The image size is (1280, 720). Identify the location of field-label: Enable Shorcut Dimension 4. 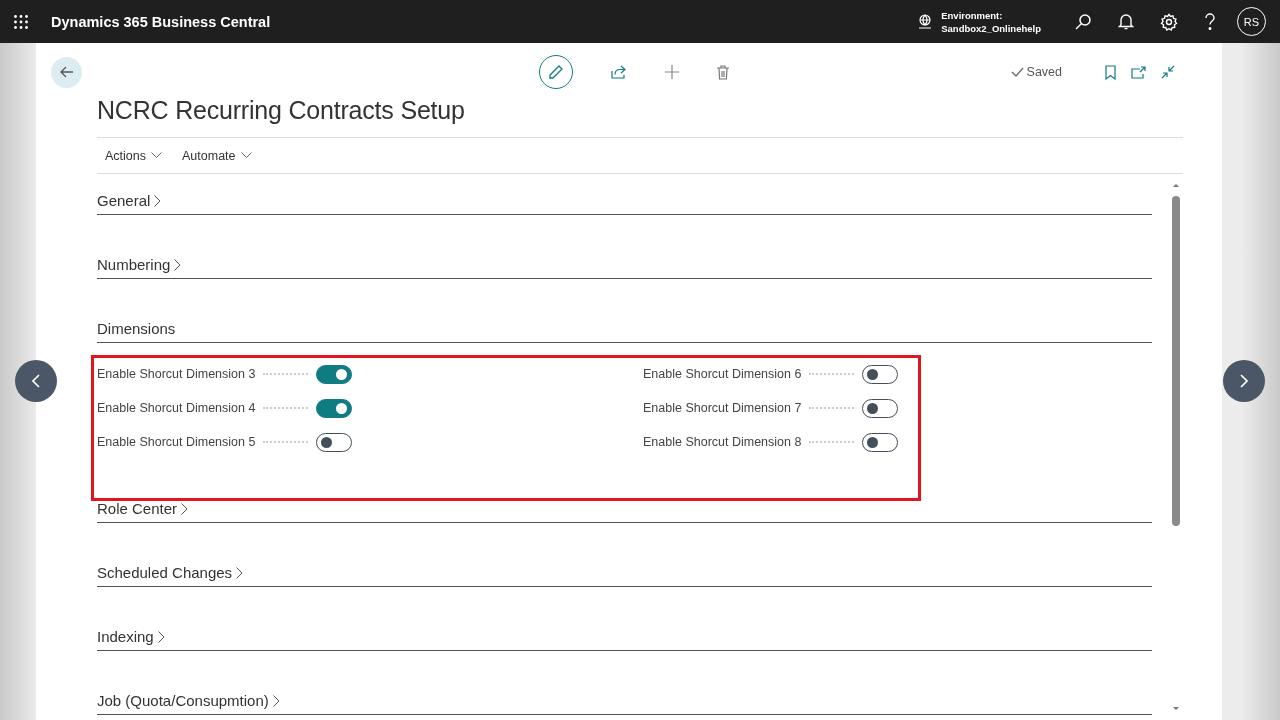
(176, 408).